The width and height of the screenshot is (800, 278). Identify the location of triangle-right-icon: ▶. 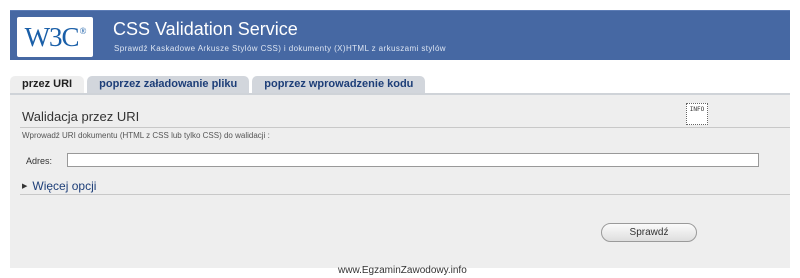
(25, 186).